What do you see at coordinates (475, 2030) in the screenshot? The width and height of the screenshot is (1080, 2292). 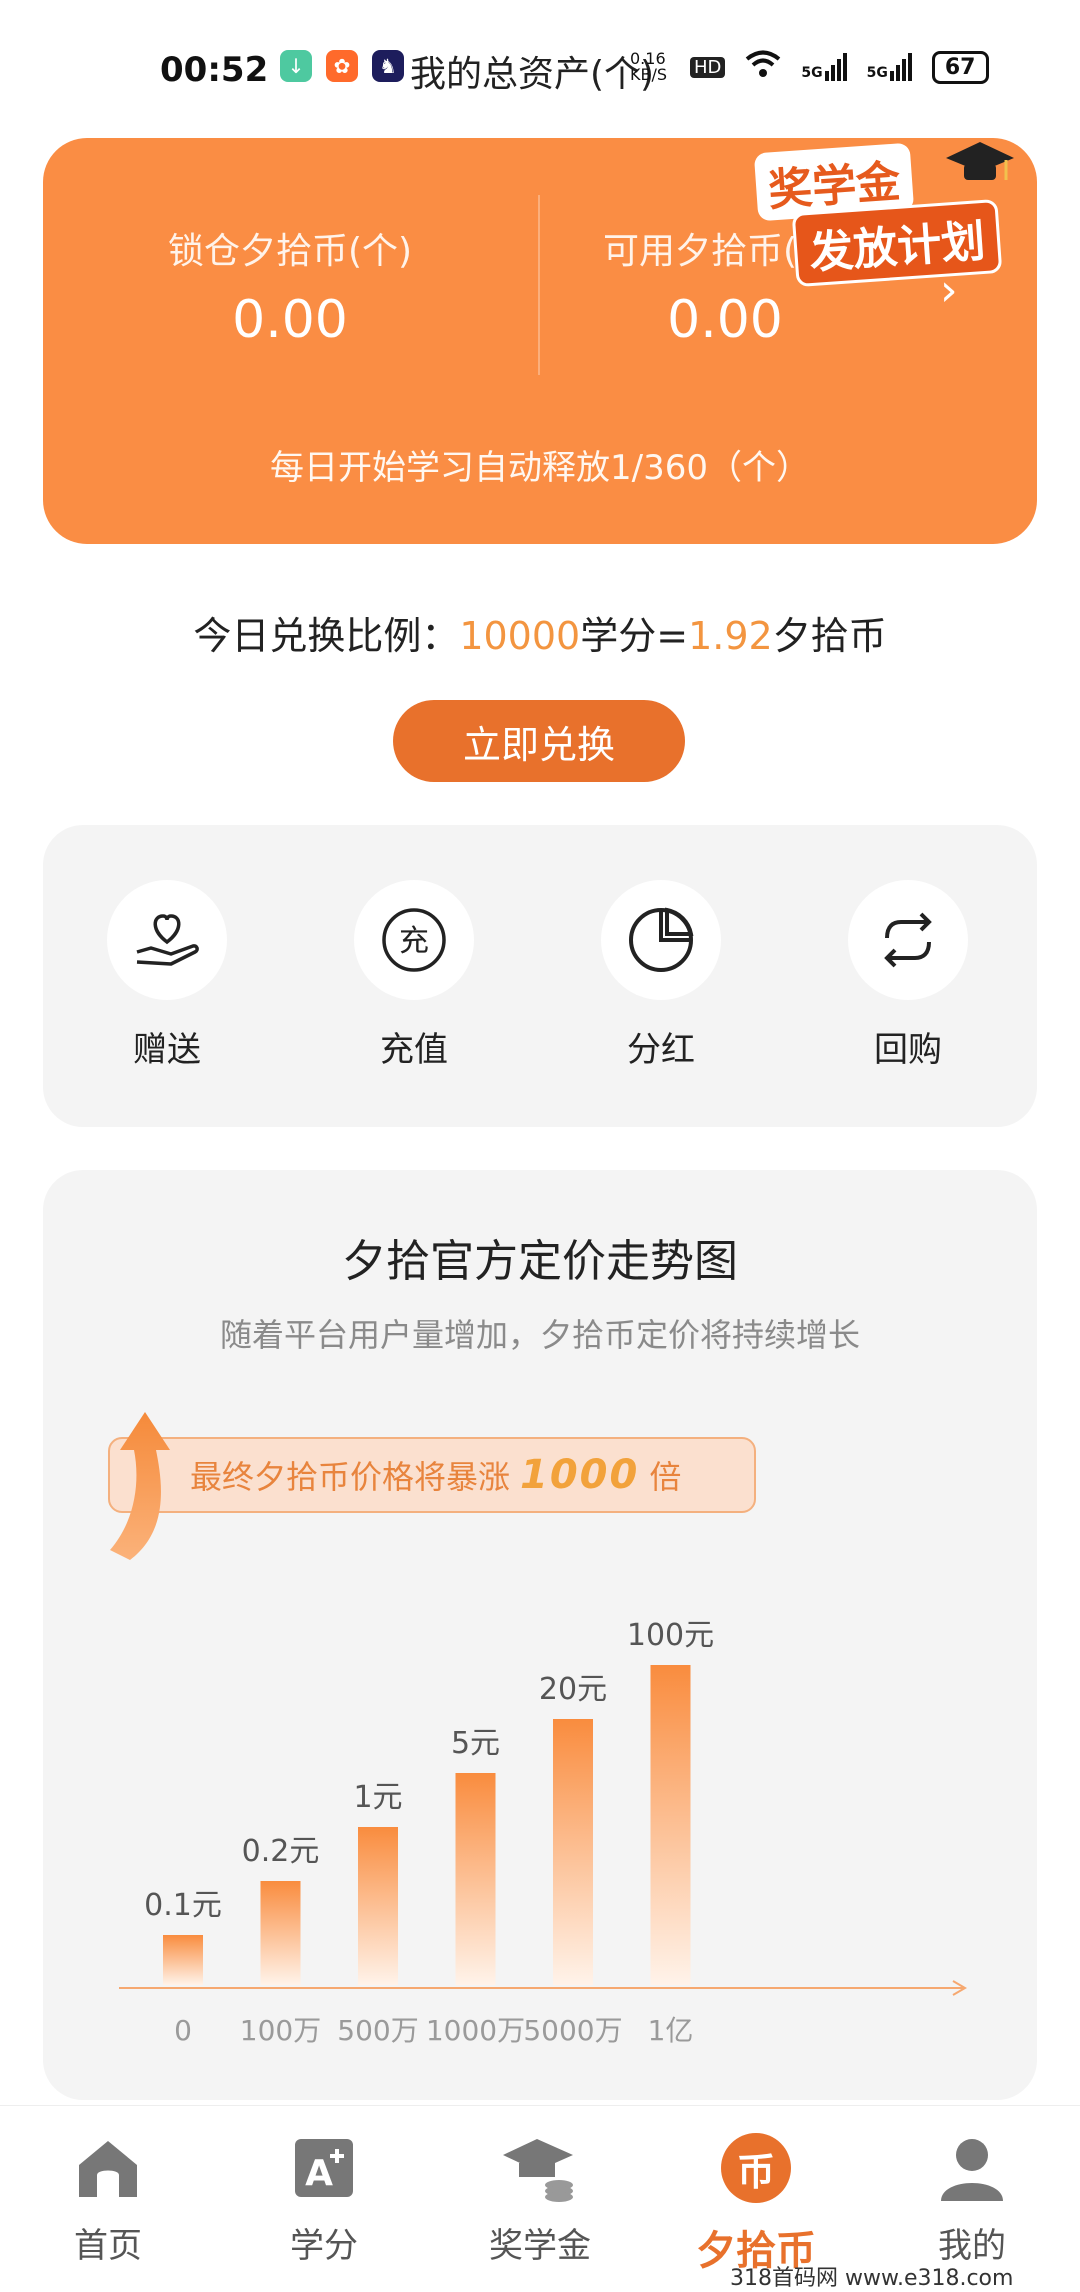 I see `x-tick-label: 1000万` at bounding box center [475, 2030].